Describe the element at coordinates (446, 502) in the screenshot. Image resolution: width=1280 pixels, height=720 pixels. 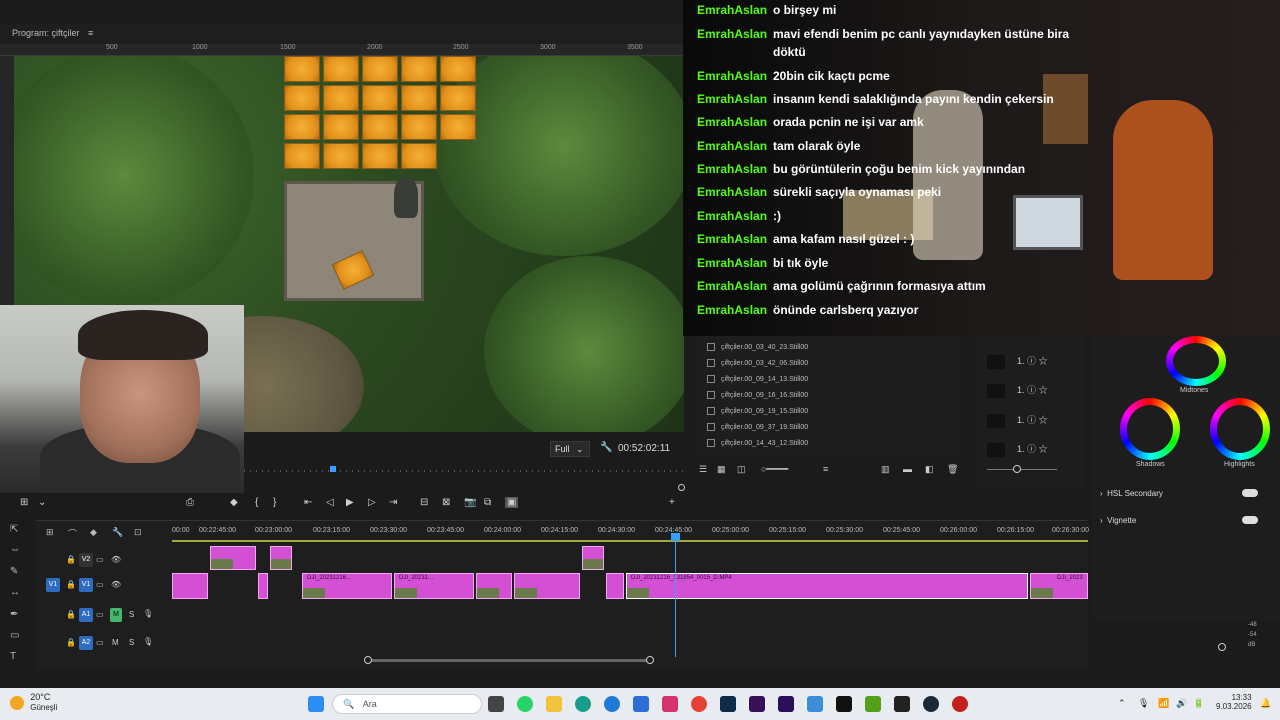
I see `extract-icon: ⊠` at that location.